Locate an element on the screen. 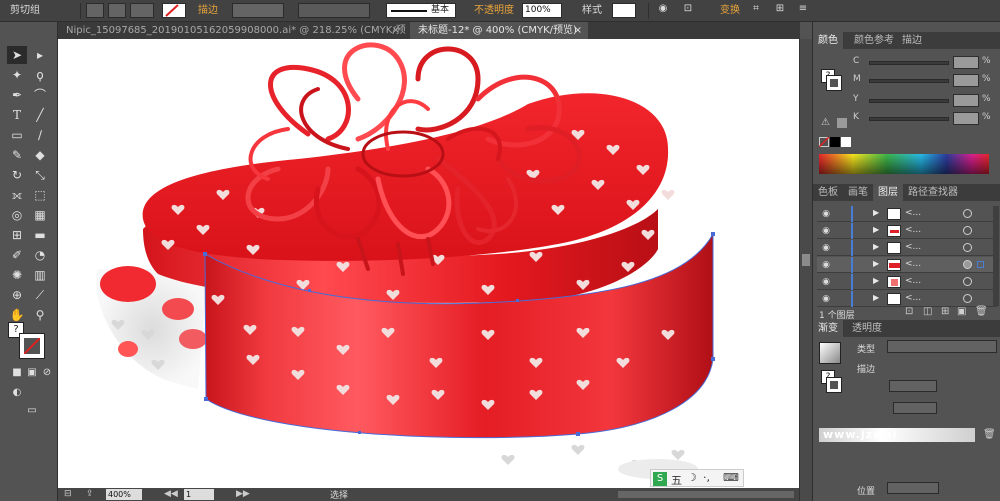  align-icon: ⊡ is located at coordinates (688, 10).